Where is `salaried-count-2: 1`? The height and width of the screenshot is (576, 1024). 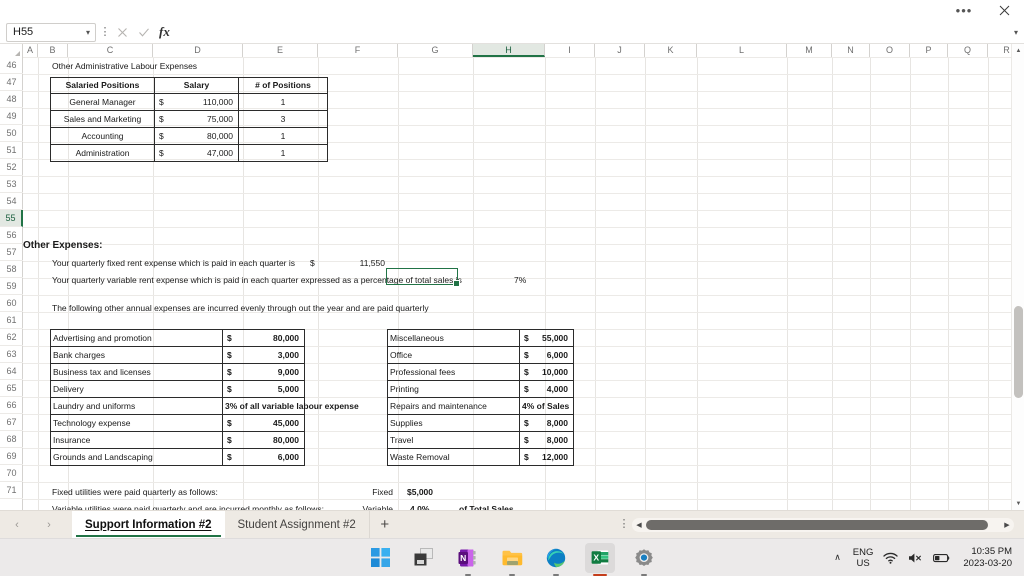 salaried-count-2: 1 is located at coordinates (283, 136).